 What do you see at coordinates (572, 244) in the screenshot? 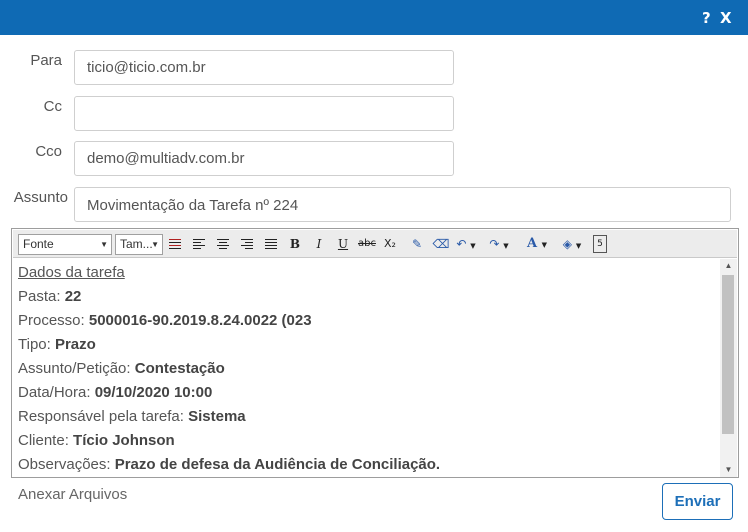
I see `highlight-color-icon: ◈ ▼` at bounding box center [572, 244].